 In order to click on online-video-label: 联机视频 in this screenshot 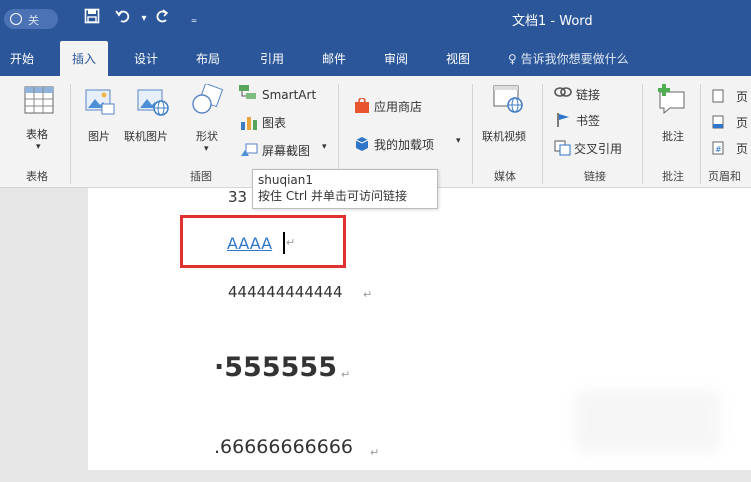, I will do `click(504, 136)`.